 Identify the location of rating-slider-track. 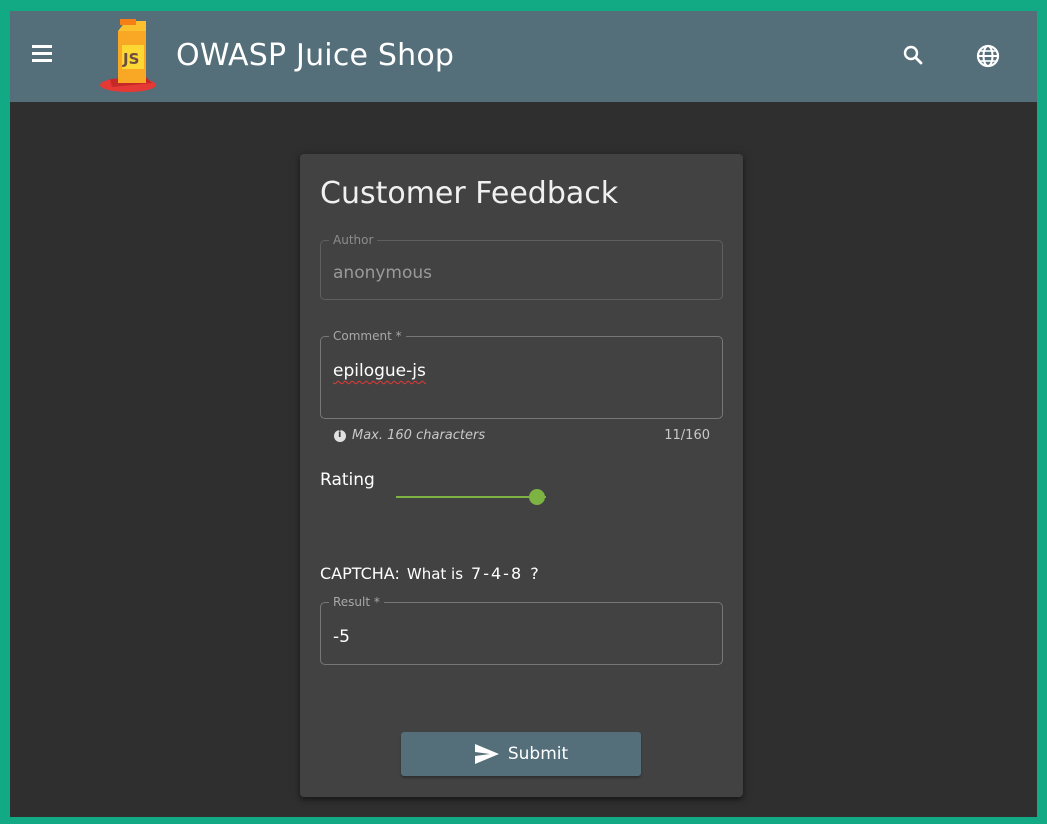
(471, 497).